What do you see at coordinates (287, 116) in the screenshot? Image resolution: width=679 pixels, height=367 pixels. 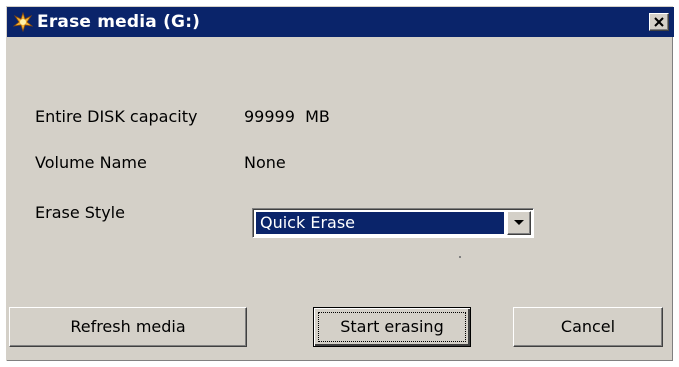 I see `capacity-value: 99999 MB` at bounding box center [287, 116].